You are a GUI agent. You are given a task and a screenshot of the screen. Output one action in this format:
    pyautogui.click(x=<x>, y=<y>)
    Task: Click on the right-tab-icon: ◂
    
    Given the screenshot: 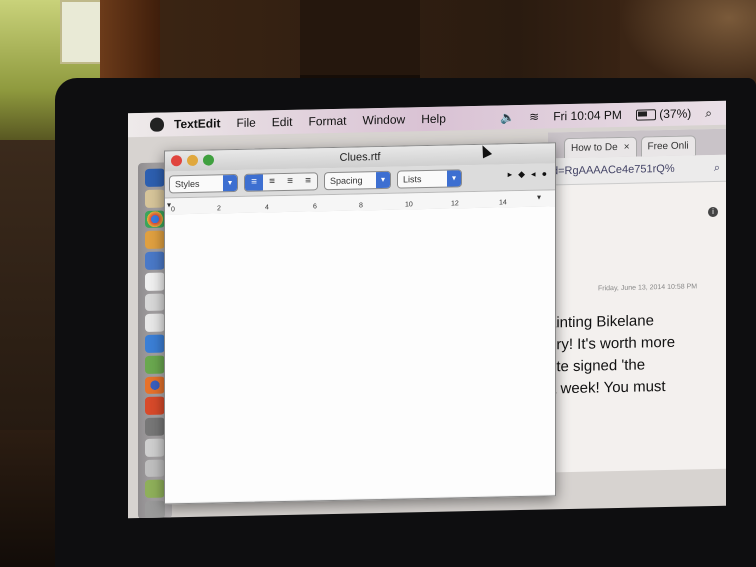 What is the action you would take?
    pyautogui.click(x=533, y=174)
    